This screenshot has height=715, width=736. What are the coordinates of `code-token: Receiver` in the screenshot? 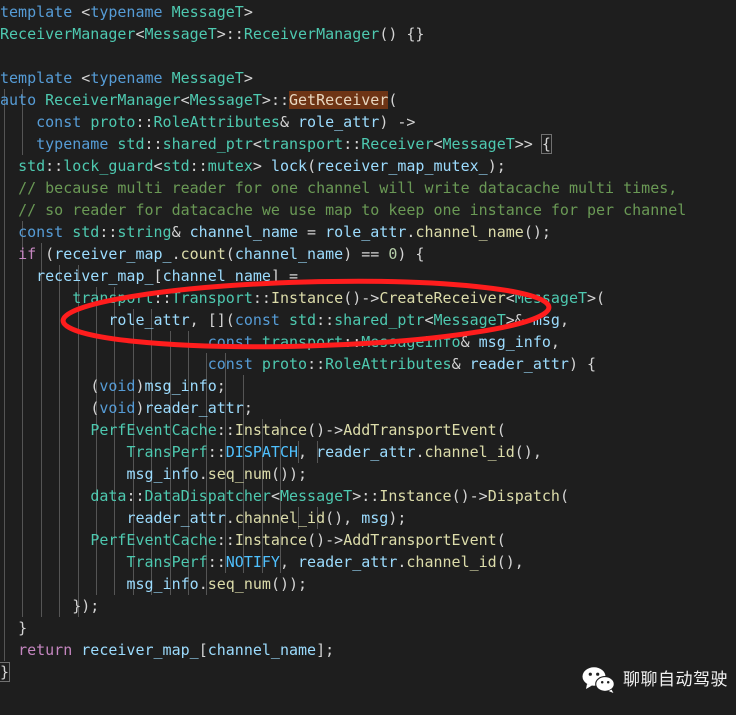 It's located at (397, 144).